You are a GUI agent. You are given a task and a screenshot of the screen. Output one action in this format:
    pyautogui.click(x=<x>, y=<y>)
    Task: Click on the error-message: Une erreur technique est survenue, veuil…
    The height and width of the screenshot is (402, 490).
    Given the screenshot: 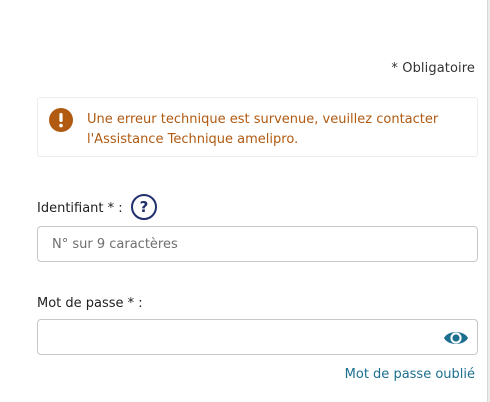 What is the action you would take?
    pyautogui.click(x=263, y=129)
    